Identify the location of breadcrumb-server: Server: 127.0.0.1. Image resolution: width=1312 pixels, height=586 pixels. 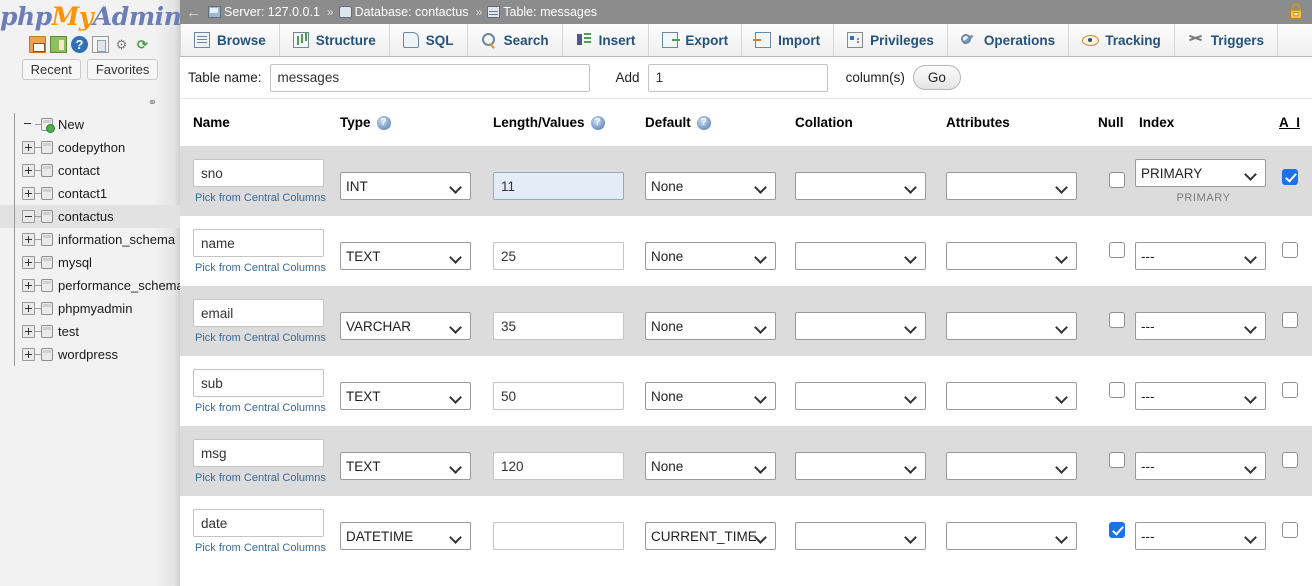
(264, 12).